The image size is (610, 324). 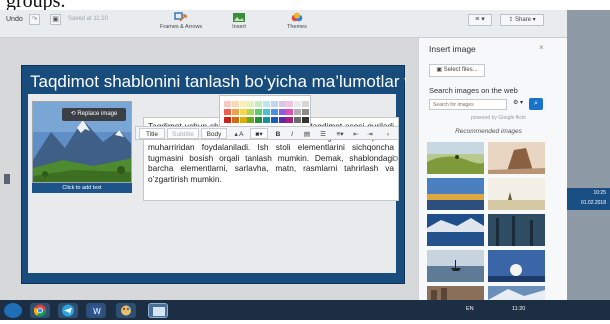 What do you see at coordinates (455, 158) in the screenshot?
I see `thumbnail-hills` at bounding box center [455, 158].